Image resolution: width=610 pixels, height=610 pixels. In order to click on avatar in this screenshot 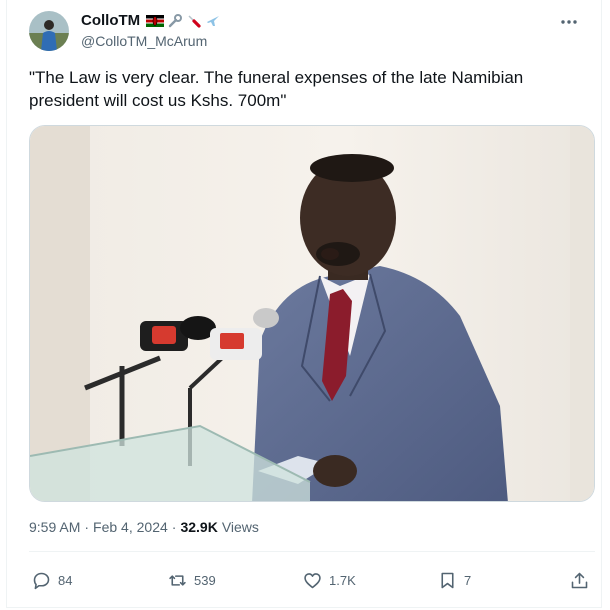, I will do `click(49, 31)`.